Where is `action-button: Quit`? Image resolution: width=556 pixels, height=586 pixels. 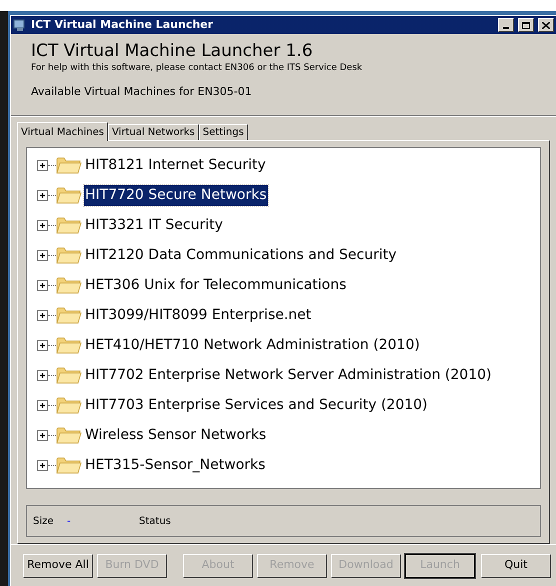 action-button: Quit is located at coordinates (516, 566).